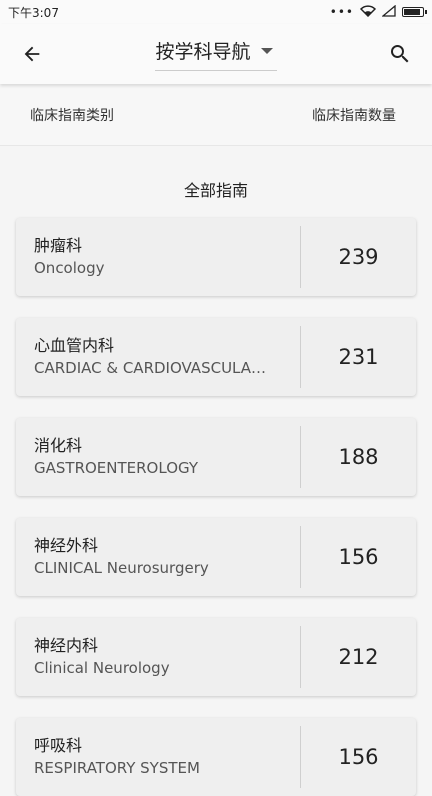 Image resolution: width=432 pixels, height=796 pixels. I want to click on category-name-zh: 肿瘤科, so click(58, 245).